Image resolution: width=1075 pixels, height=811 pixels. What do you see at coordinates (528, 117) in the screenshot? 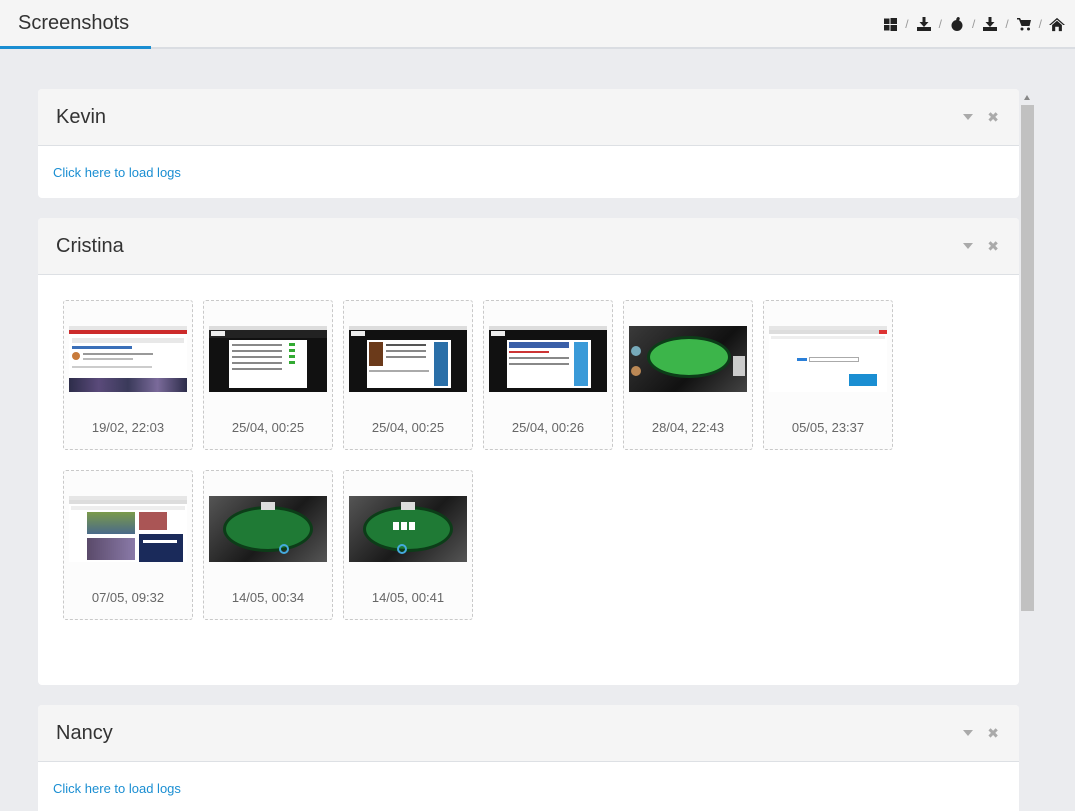
I see `panel-header: Kevin ✖` at bounding box center [528, 117].